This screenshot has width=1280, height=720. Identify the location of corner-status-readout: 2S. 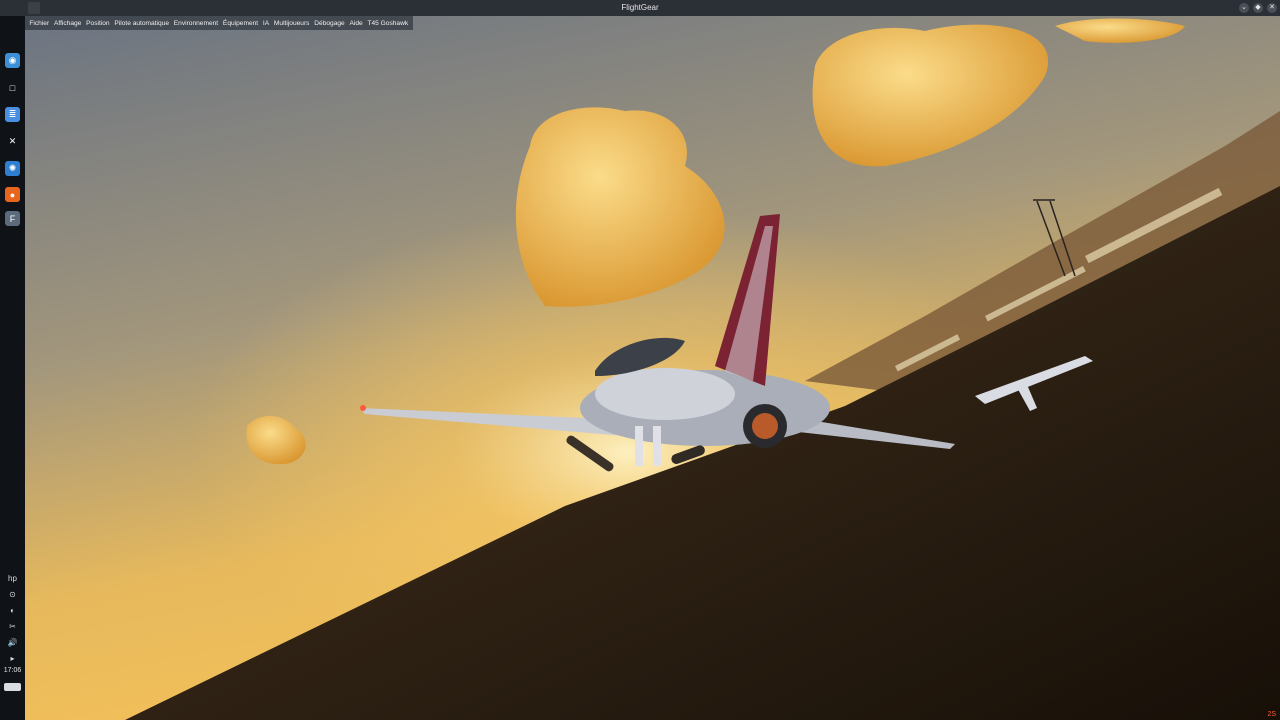
(1271, 714).